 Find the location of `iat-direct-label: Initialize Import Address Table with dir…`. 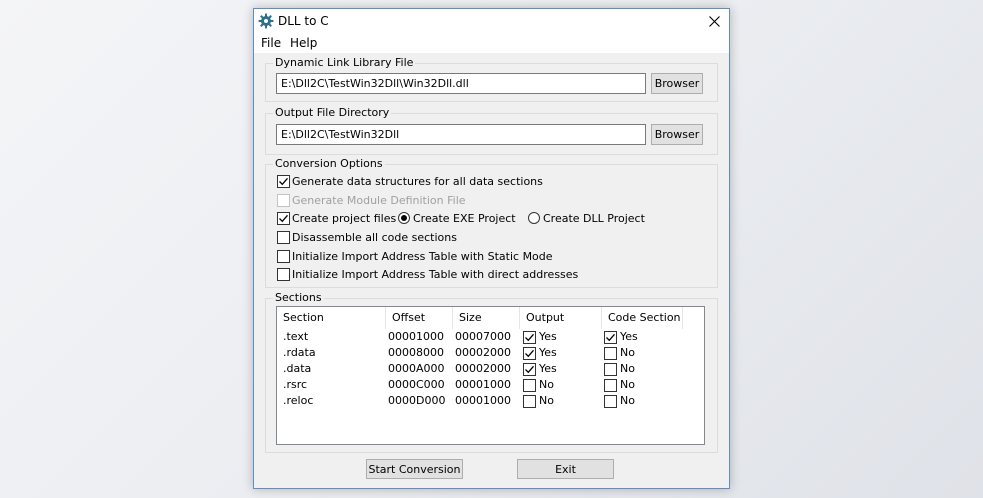

iat-direct-label: Initialize Import Address Table with dir… is located at coordinates (435, 274).